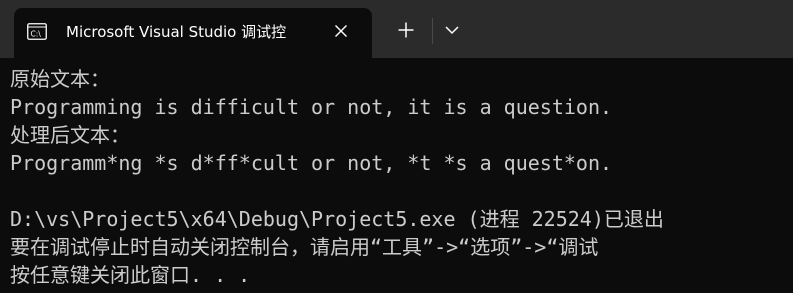  Describe the element at coordinates (176, 32) in the screenshot. I see `tab-title: Microsoft Visual Studio 调试控` at that location.